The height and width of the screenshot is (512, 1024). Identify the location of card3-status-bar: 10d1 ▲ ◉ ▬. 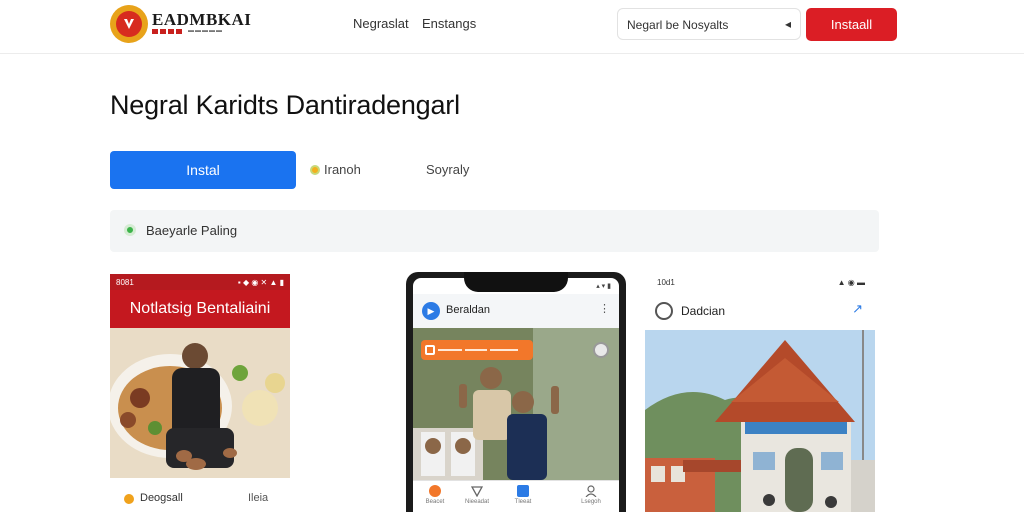
(760, 285).